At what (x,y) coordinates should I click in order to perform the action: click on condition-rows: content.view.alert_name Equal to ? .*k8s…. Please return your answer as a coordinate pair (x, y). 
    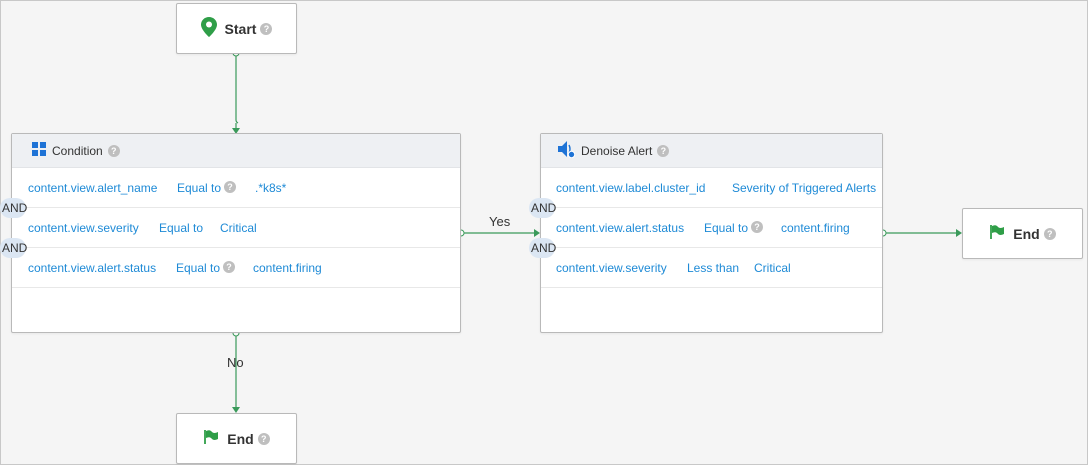
    Looking at the image, I should click on (230, 228).